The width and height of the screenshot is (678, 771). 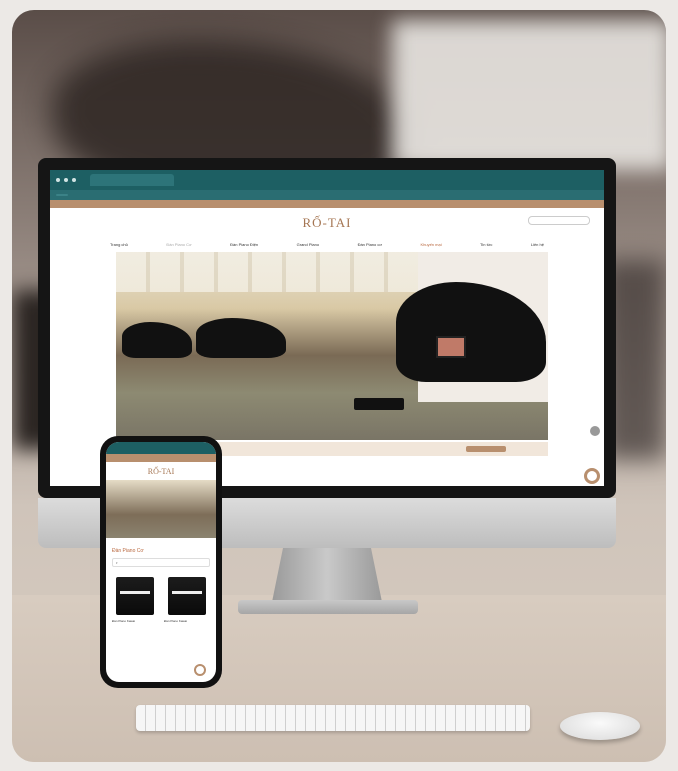 I want to click on site-header: RỐ-TAI, so click(x=327, y=223).